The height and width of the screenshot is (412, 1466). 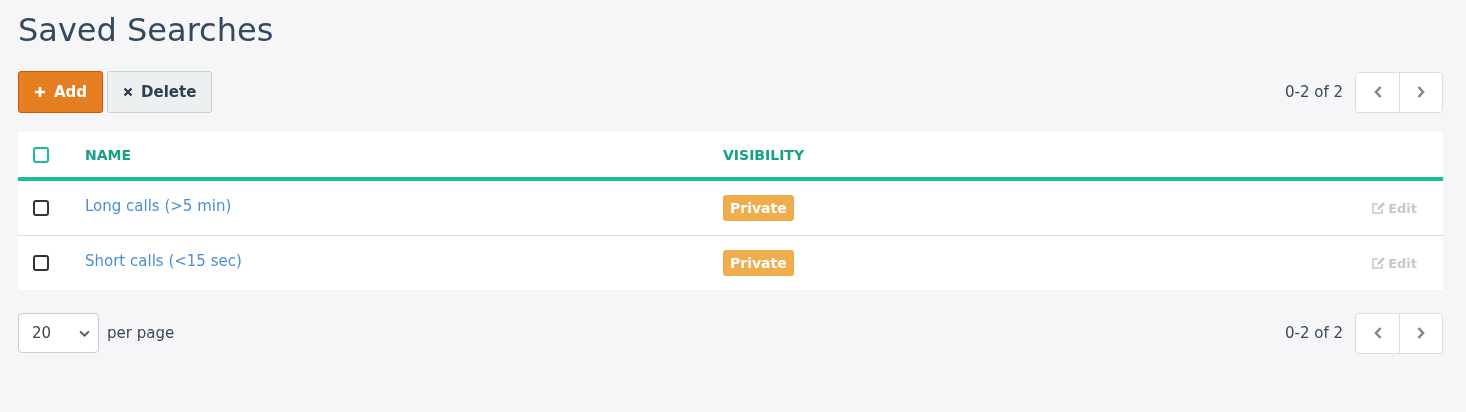 I want to click on chevron-down-icon, so click(x=84, y=333).